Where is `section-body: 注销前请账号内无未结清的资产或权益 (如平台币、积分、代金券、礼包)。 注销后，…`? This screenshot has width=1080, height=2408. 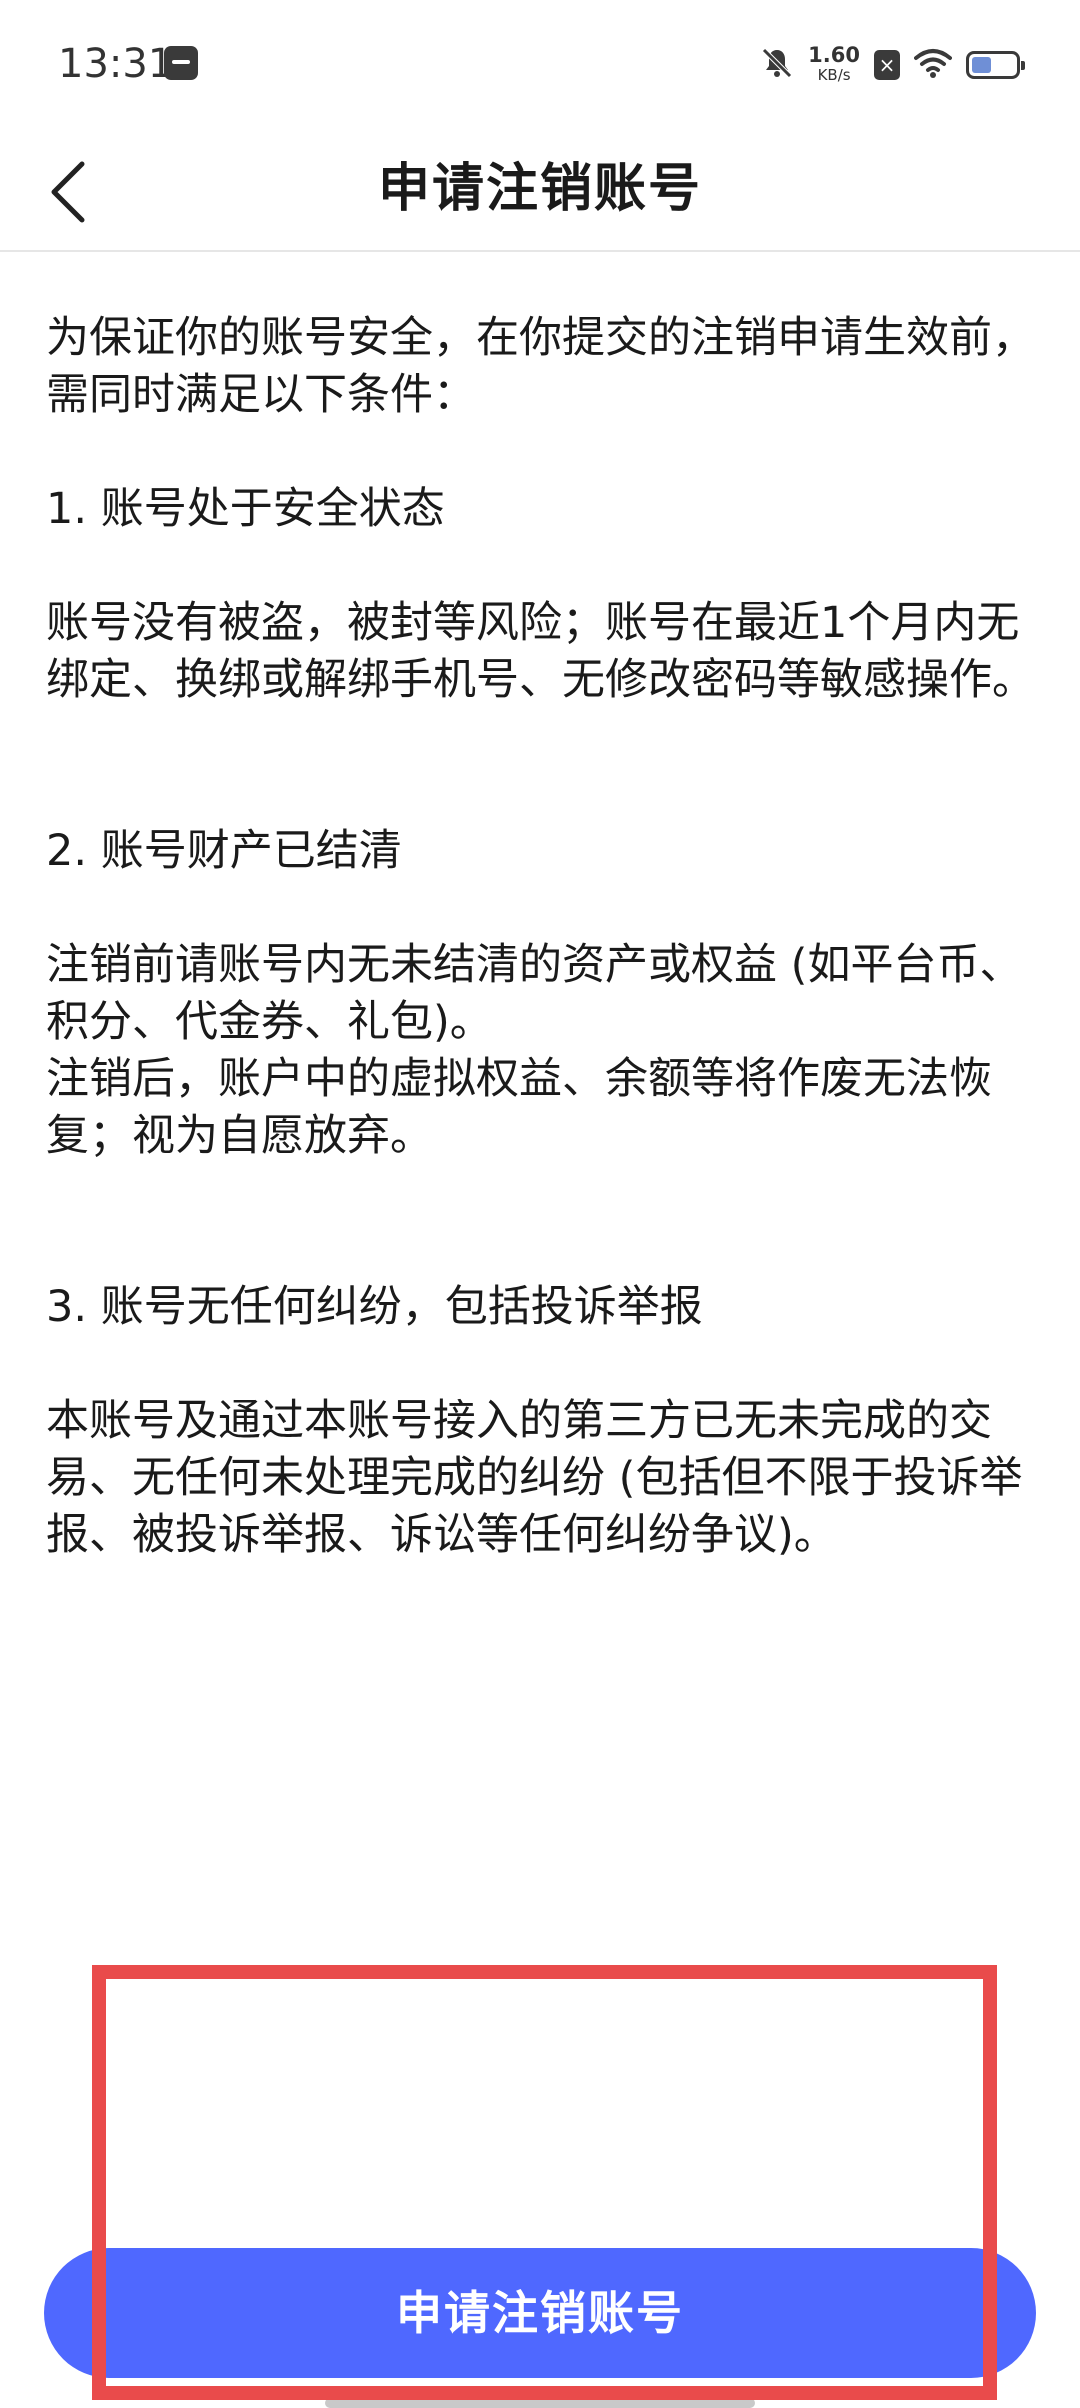 section-body: 注销前请账号内无未结清的资产或权益 (如平台币、积分、代金券、礼包)。 注销后，… is located at coordinates (534, 1050).